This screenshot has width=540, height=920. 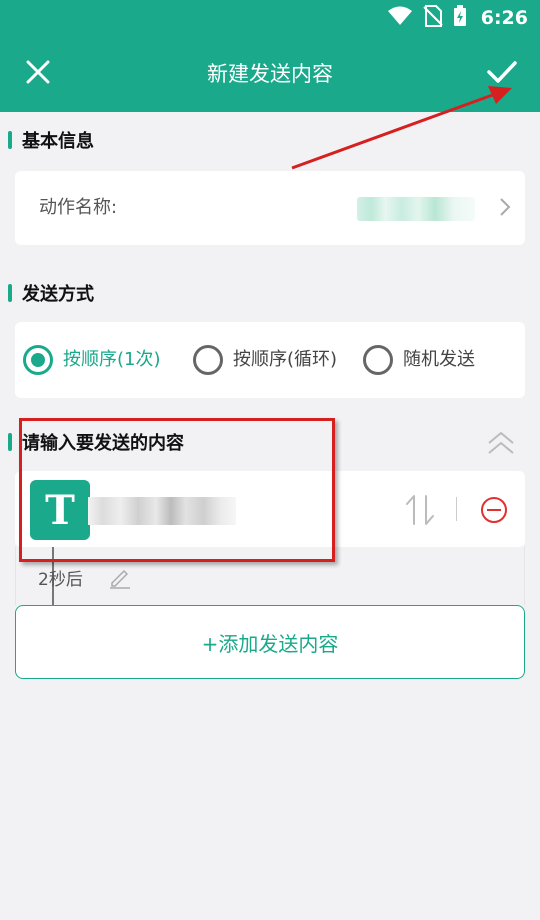 I want to click on section-send-mode: 发送方式, so click(x=51, y=293).